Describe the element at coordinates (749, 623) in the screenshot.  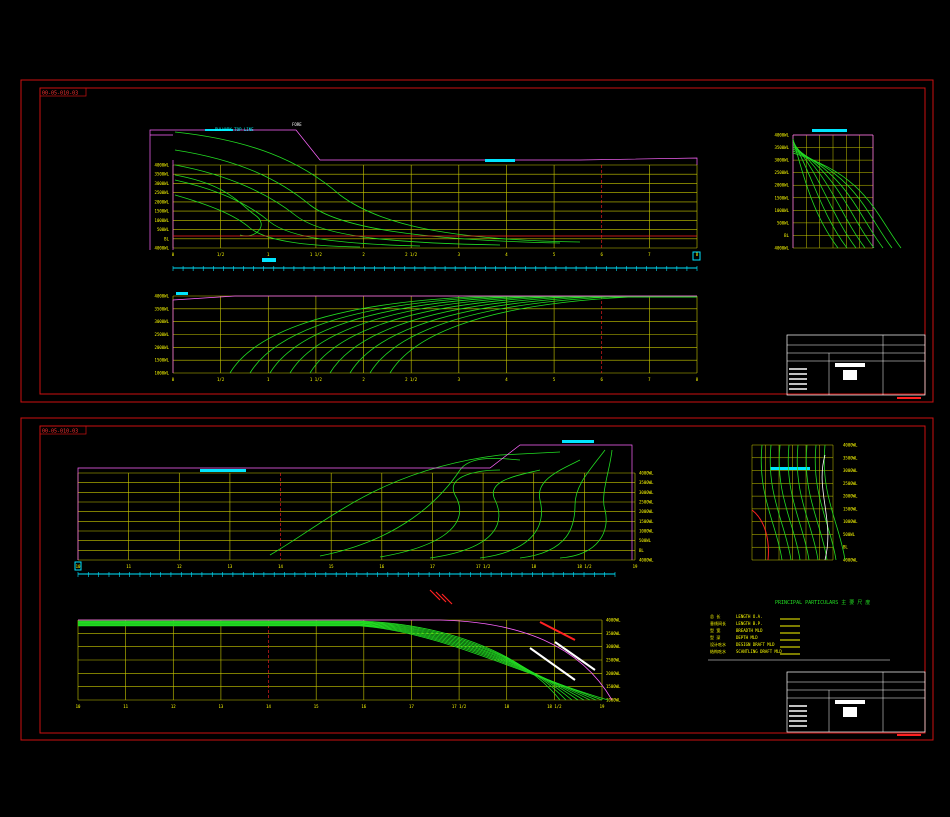
I see `particular-value: LENGTH B.P.` at that location.